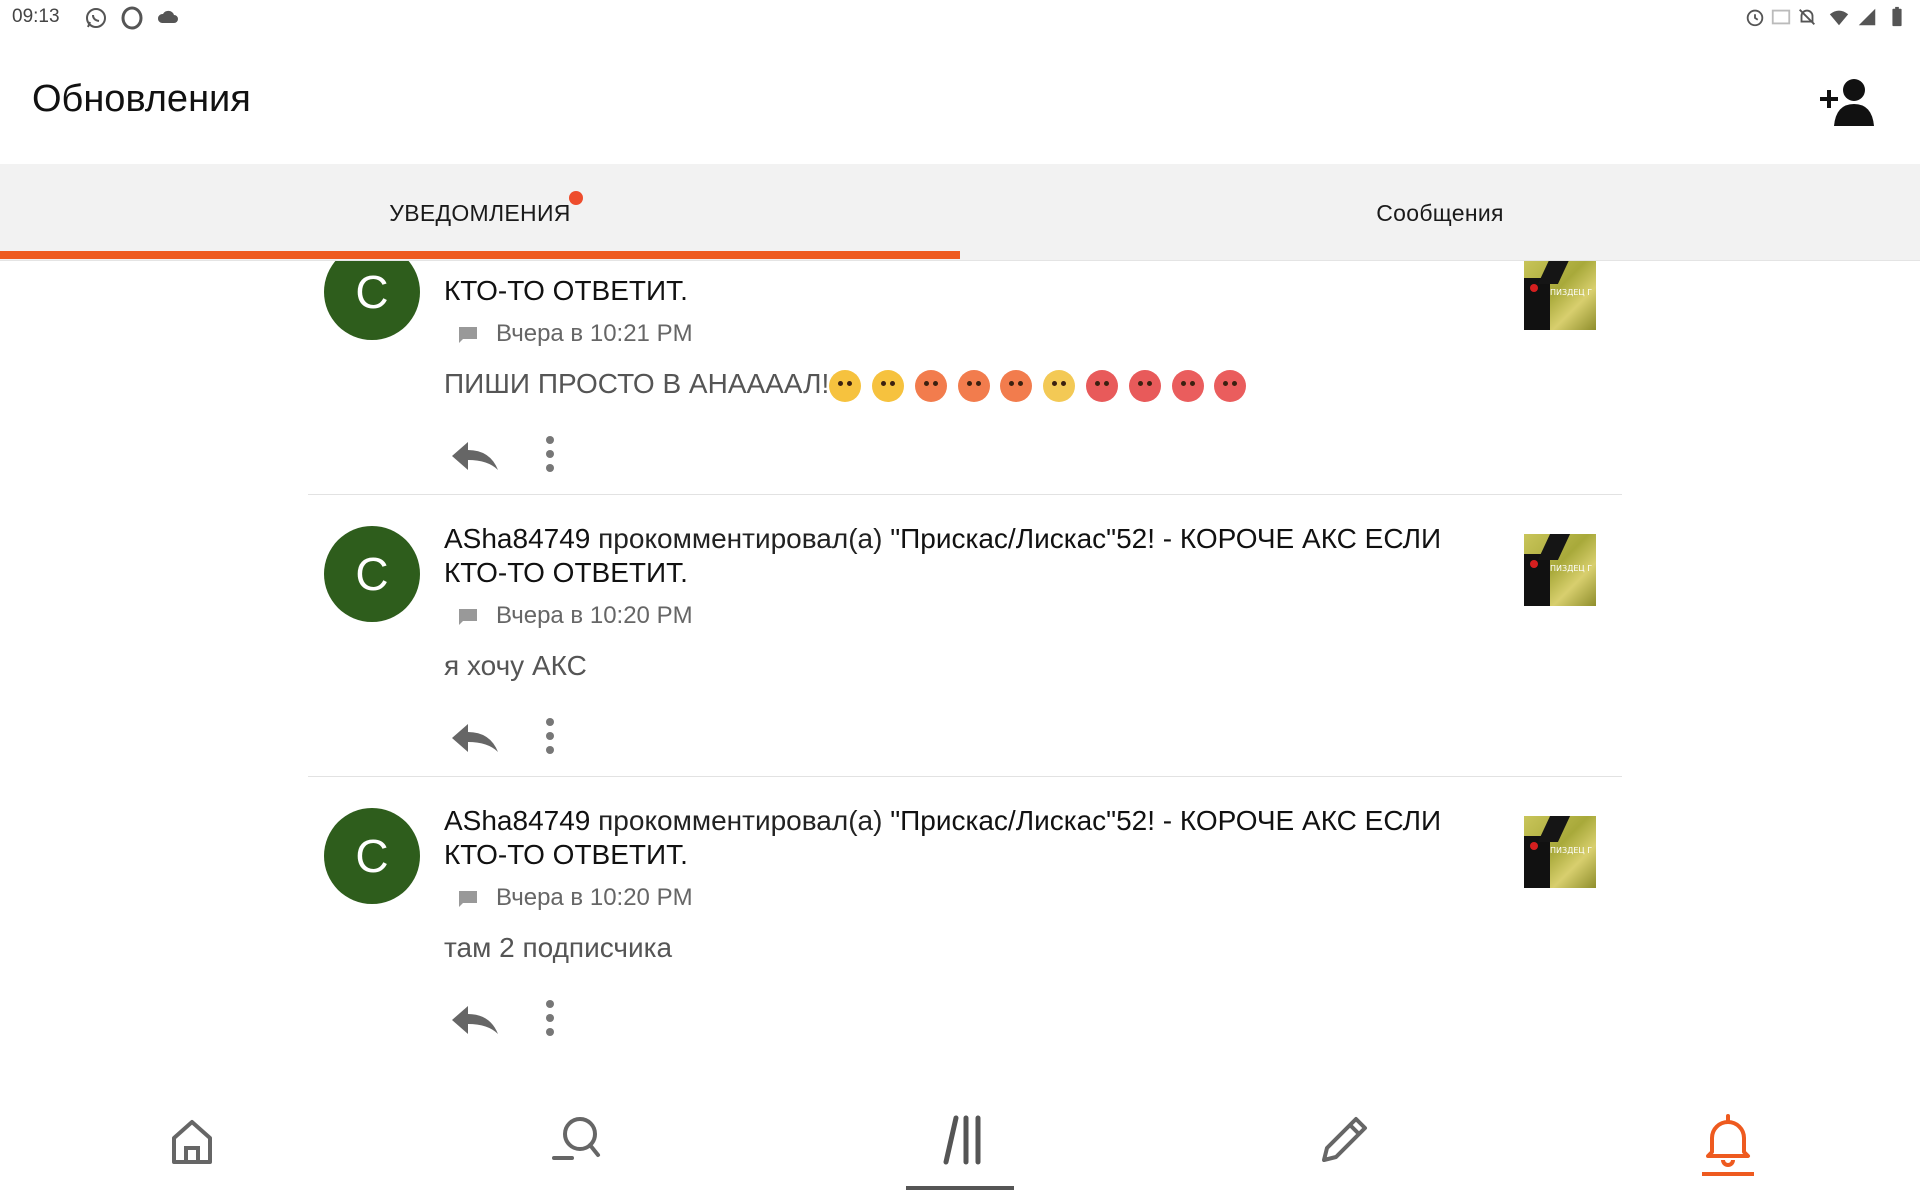 This screenshot has height=1200, width=1920. Describe the element at coordinates (167, 16) in the screenshot. I see `cloud-icon` at that location.